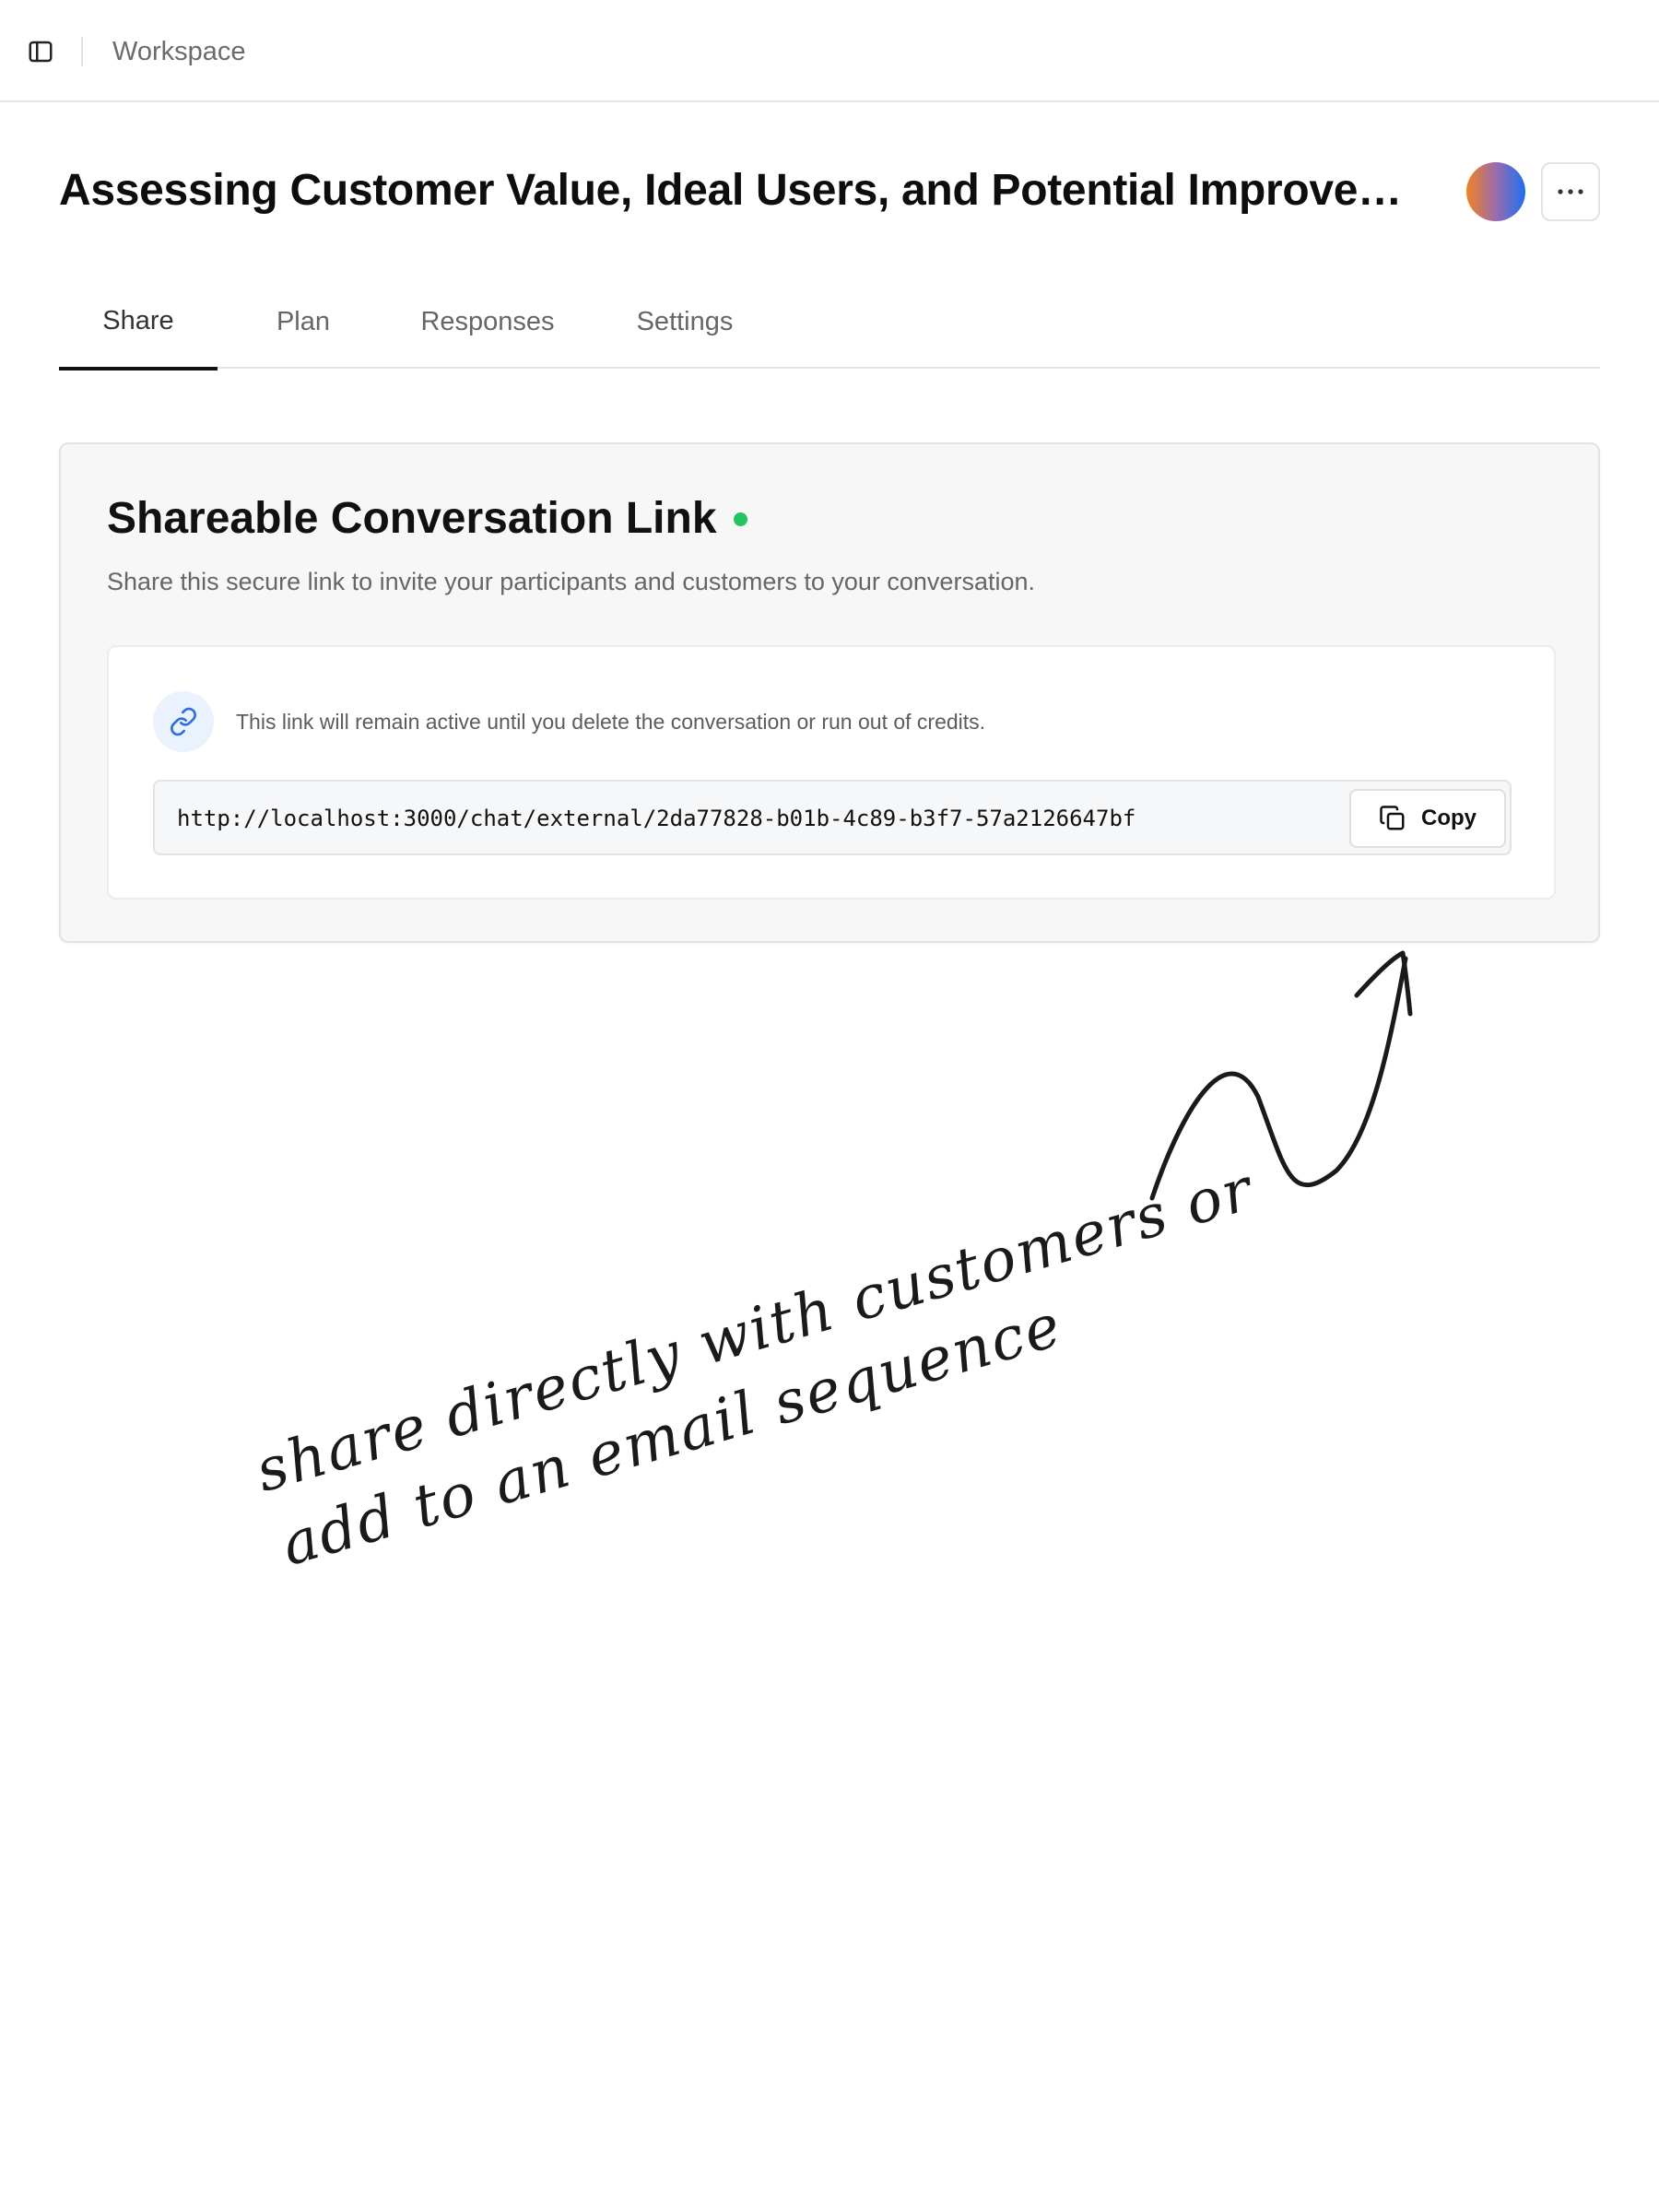  Describe the element at coordinates (138, 328) in the screenshot. I see `tab-share: Share` at that location.